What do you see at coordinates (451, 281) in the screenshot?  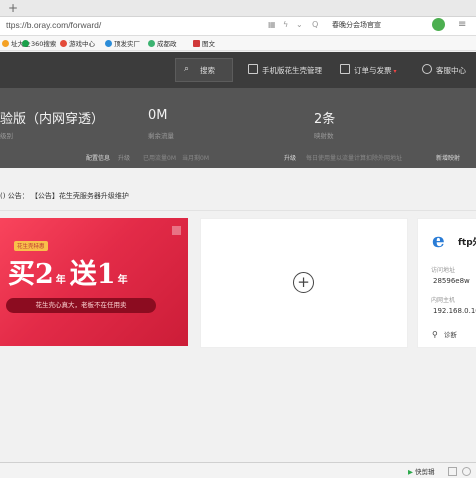 I see `access-address-value: 28596e8w` at bounding box center [451, 281].